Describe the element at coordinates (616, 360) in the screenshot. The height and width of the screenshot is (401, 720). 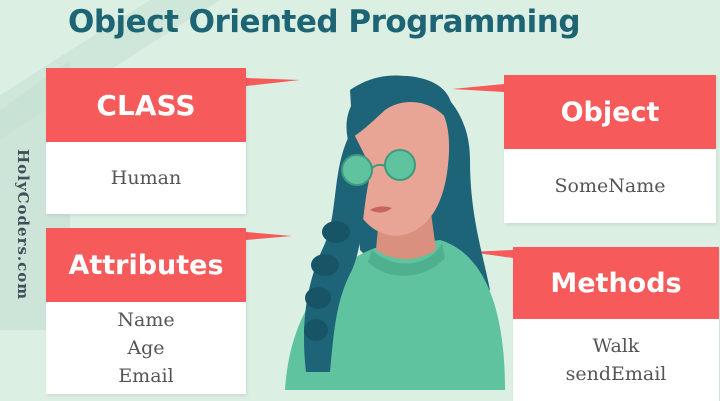
I see `methods-body: Walk sendEmail` at that location.